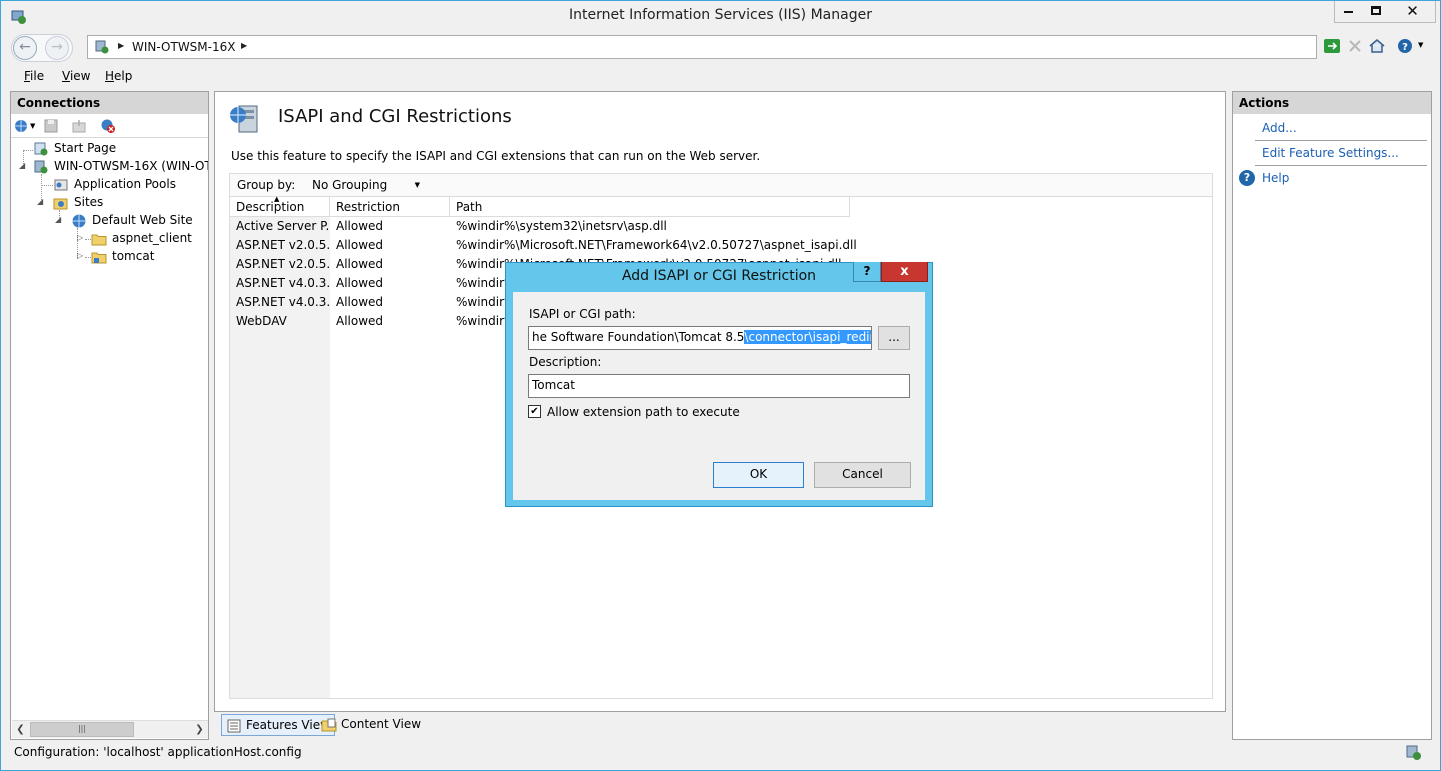 This screenshot has width=1441, height=771. Describe the element at coordinates (142, 220) in the screenshot. I see `tree-item-label: Default Web Site` at that location.